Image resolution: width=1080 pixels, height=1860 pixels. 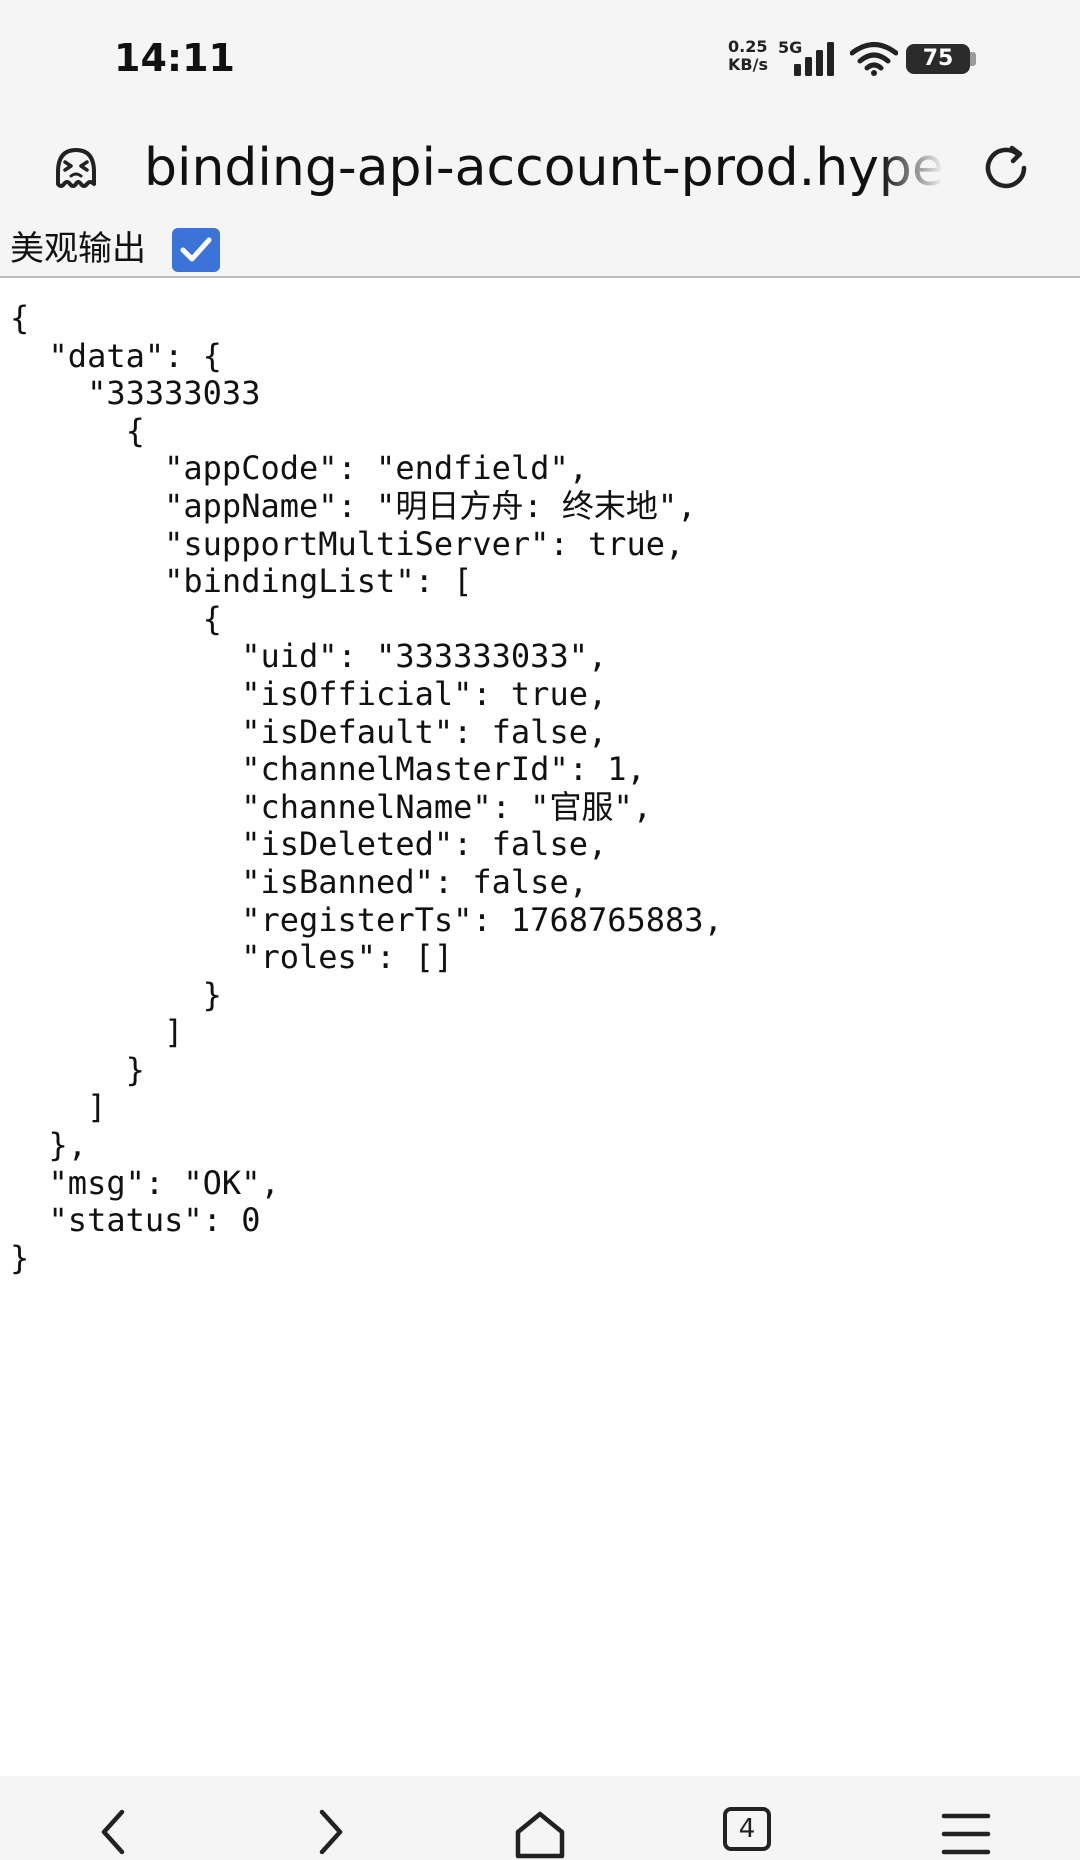 I want to click on pretty-print-checkbox, so click(x=196, y=250).